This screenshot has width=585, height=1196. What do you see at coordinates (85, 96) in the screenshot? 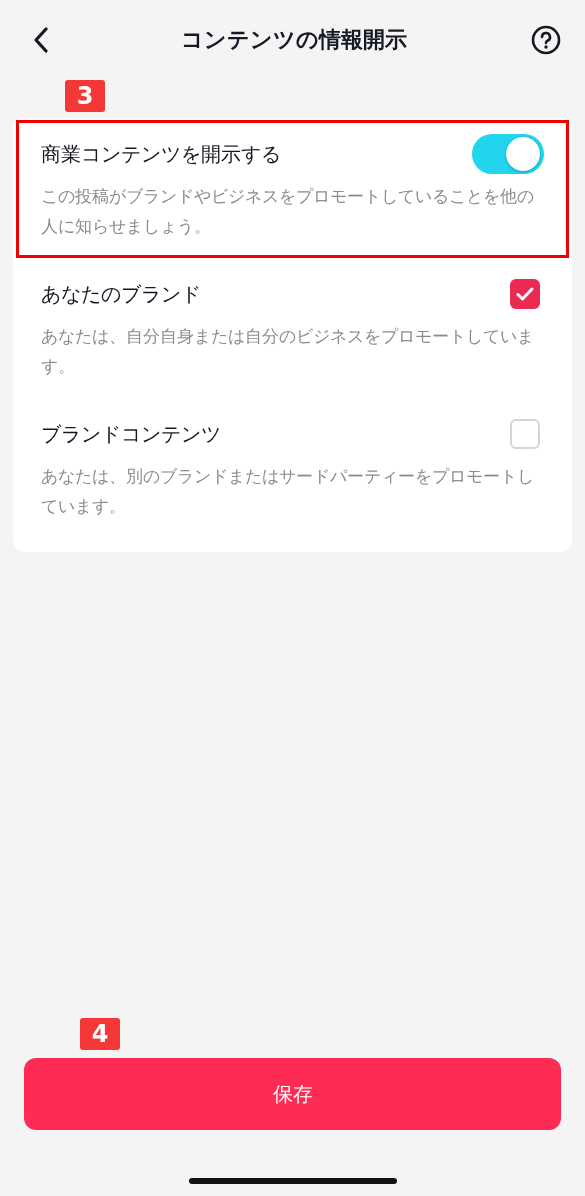
I see `step-badge: 3` at bounding box center [85, 96].